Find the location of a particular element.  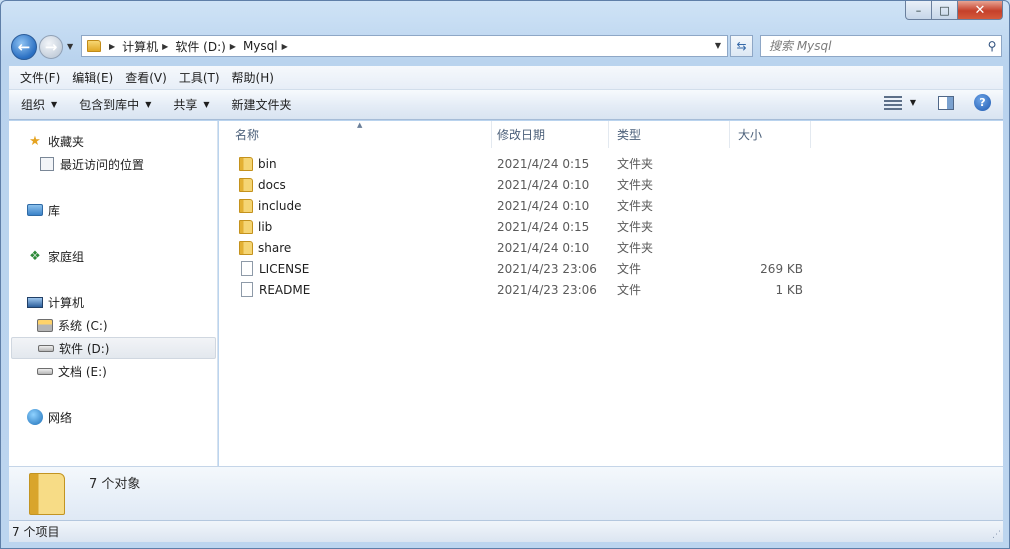

column-header-date: 修改日期 is located at coordinates (549, 134).